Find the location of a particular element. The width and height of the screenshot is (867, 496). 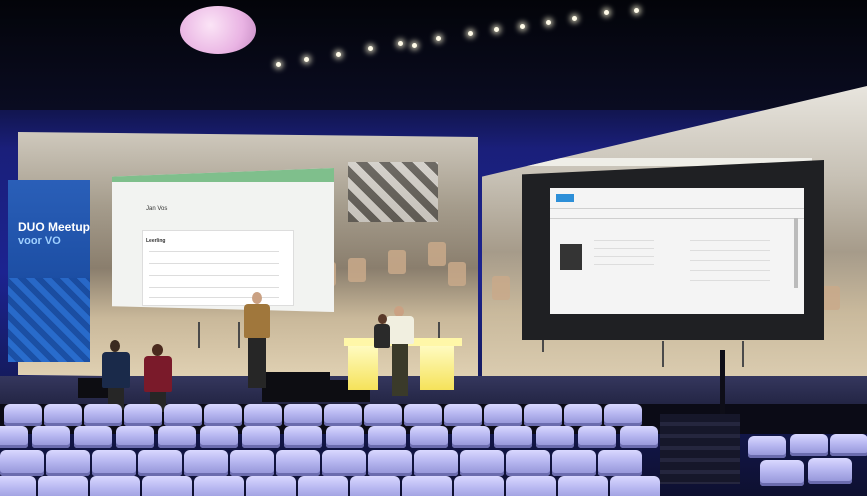

projected-screen-right is located at coordinates (673, 250).